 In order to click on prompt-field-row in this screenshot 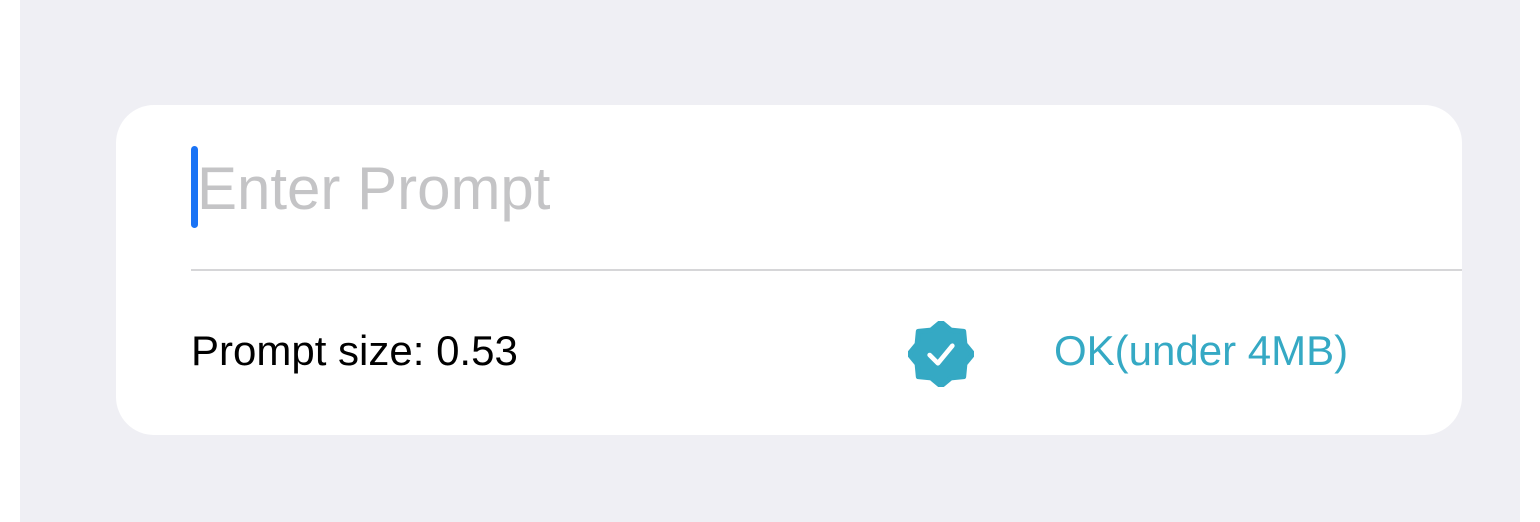, I will do `click(811, 188)`.